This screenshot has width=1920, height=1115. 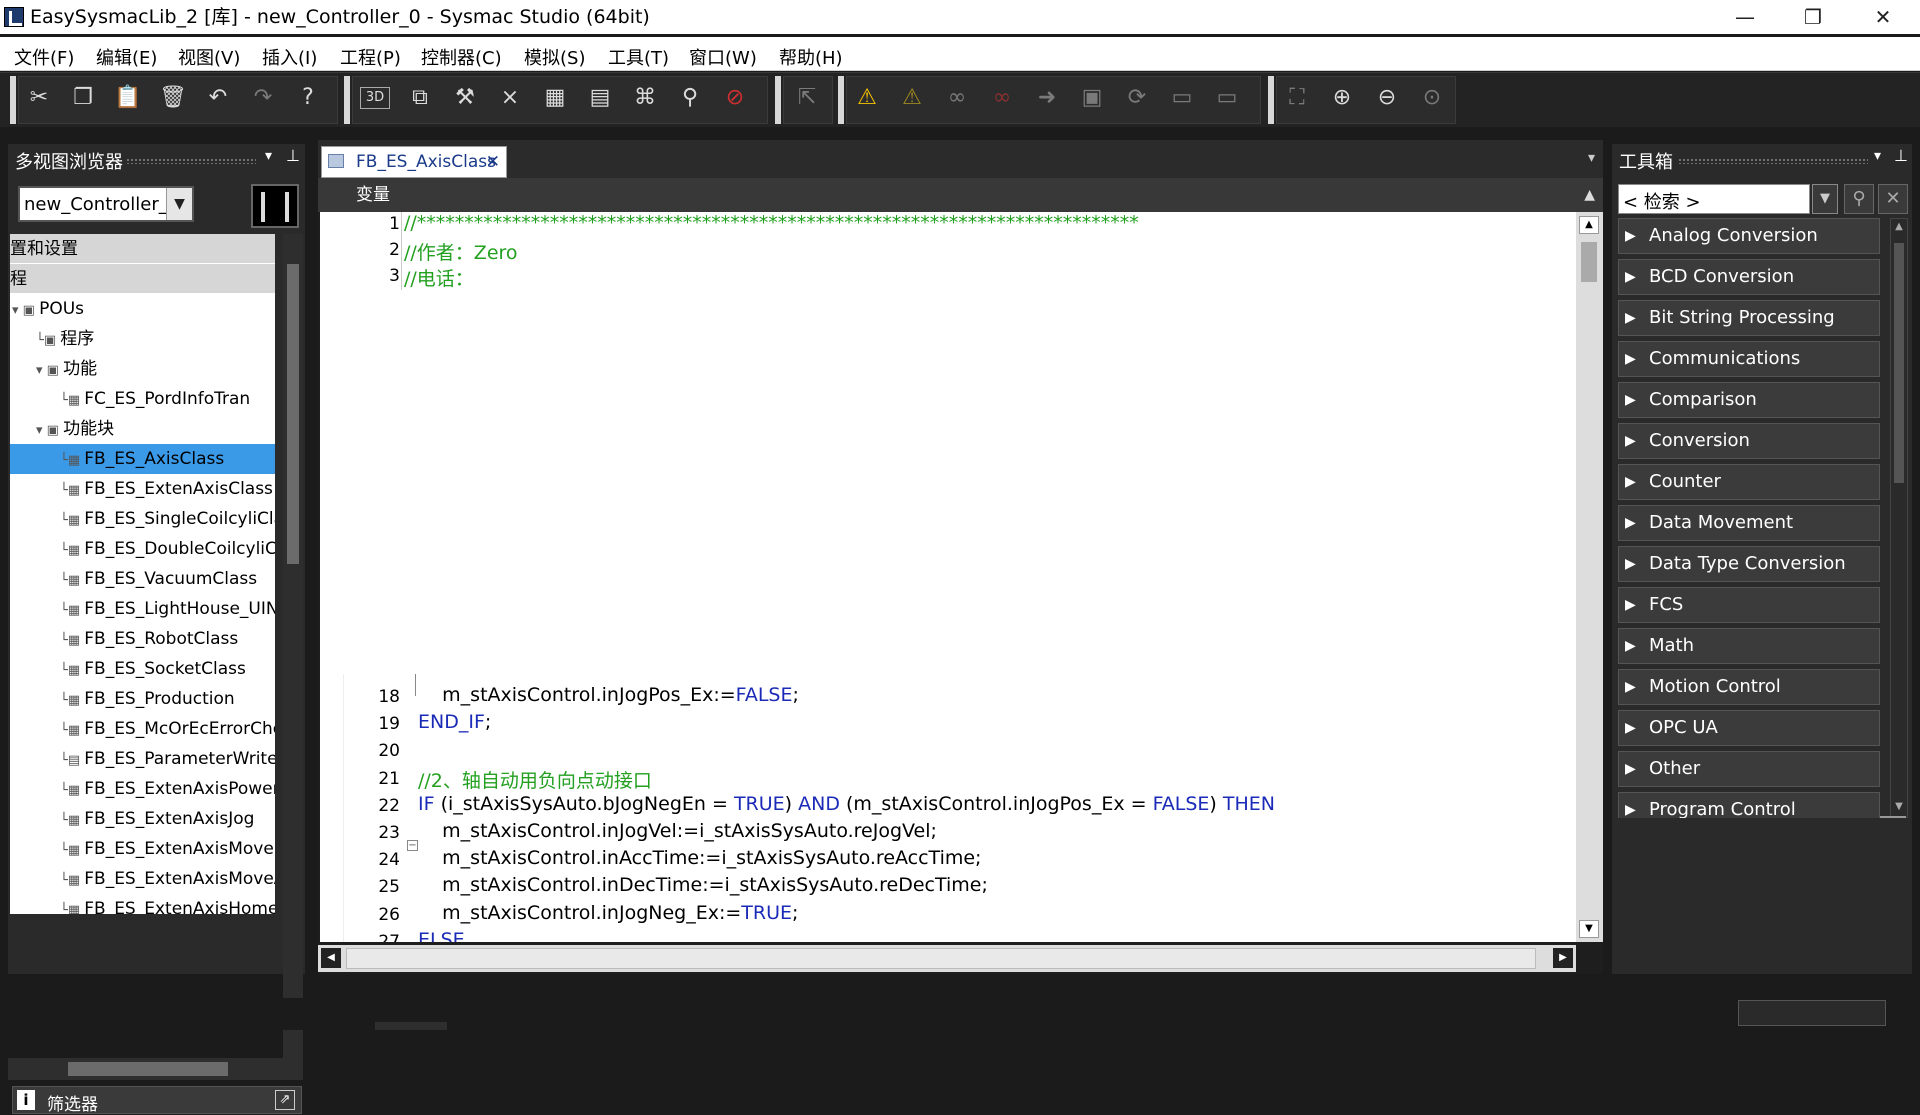 What do you see at coordinates (142, 879) in the screenshot?
I see `tree-item: └▦ FB_ES_ExtenAxisMoveAl` at bounding box center [142, 879].